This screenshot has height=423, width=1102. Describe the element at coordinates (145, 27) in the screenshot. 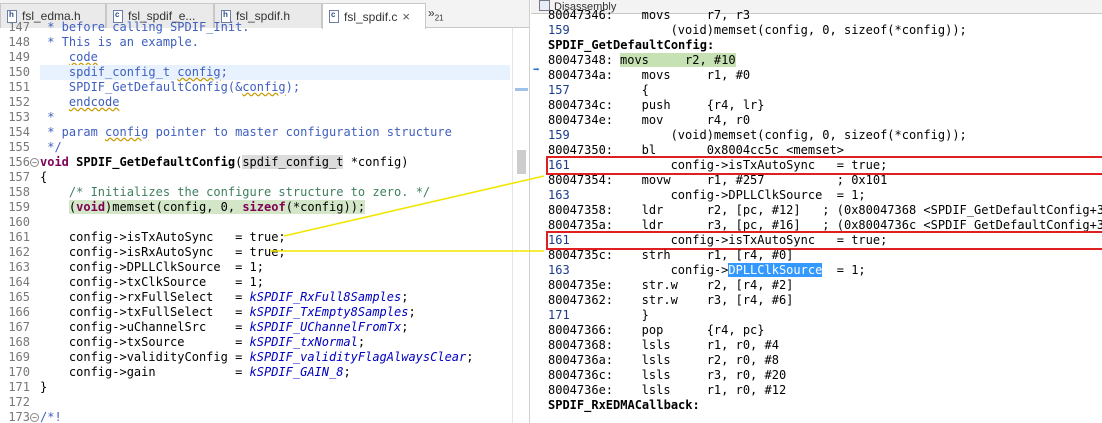

I see `code-line: * before calling SPDIF_Init.` at that location.